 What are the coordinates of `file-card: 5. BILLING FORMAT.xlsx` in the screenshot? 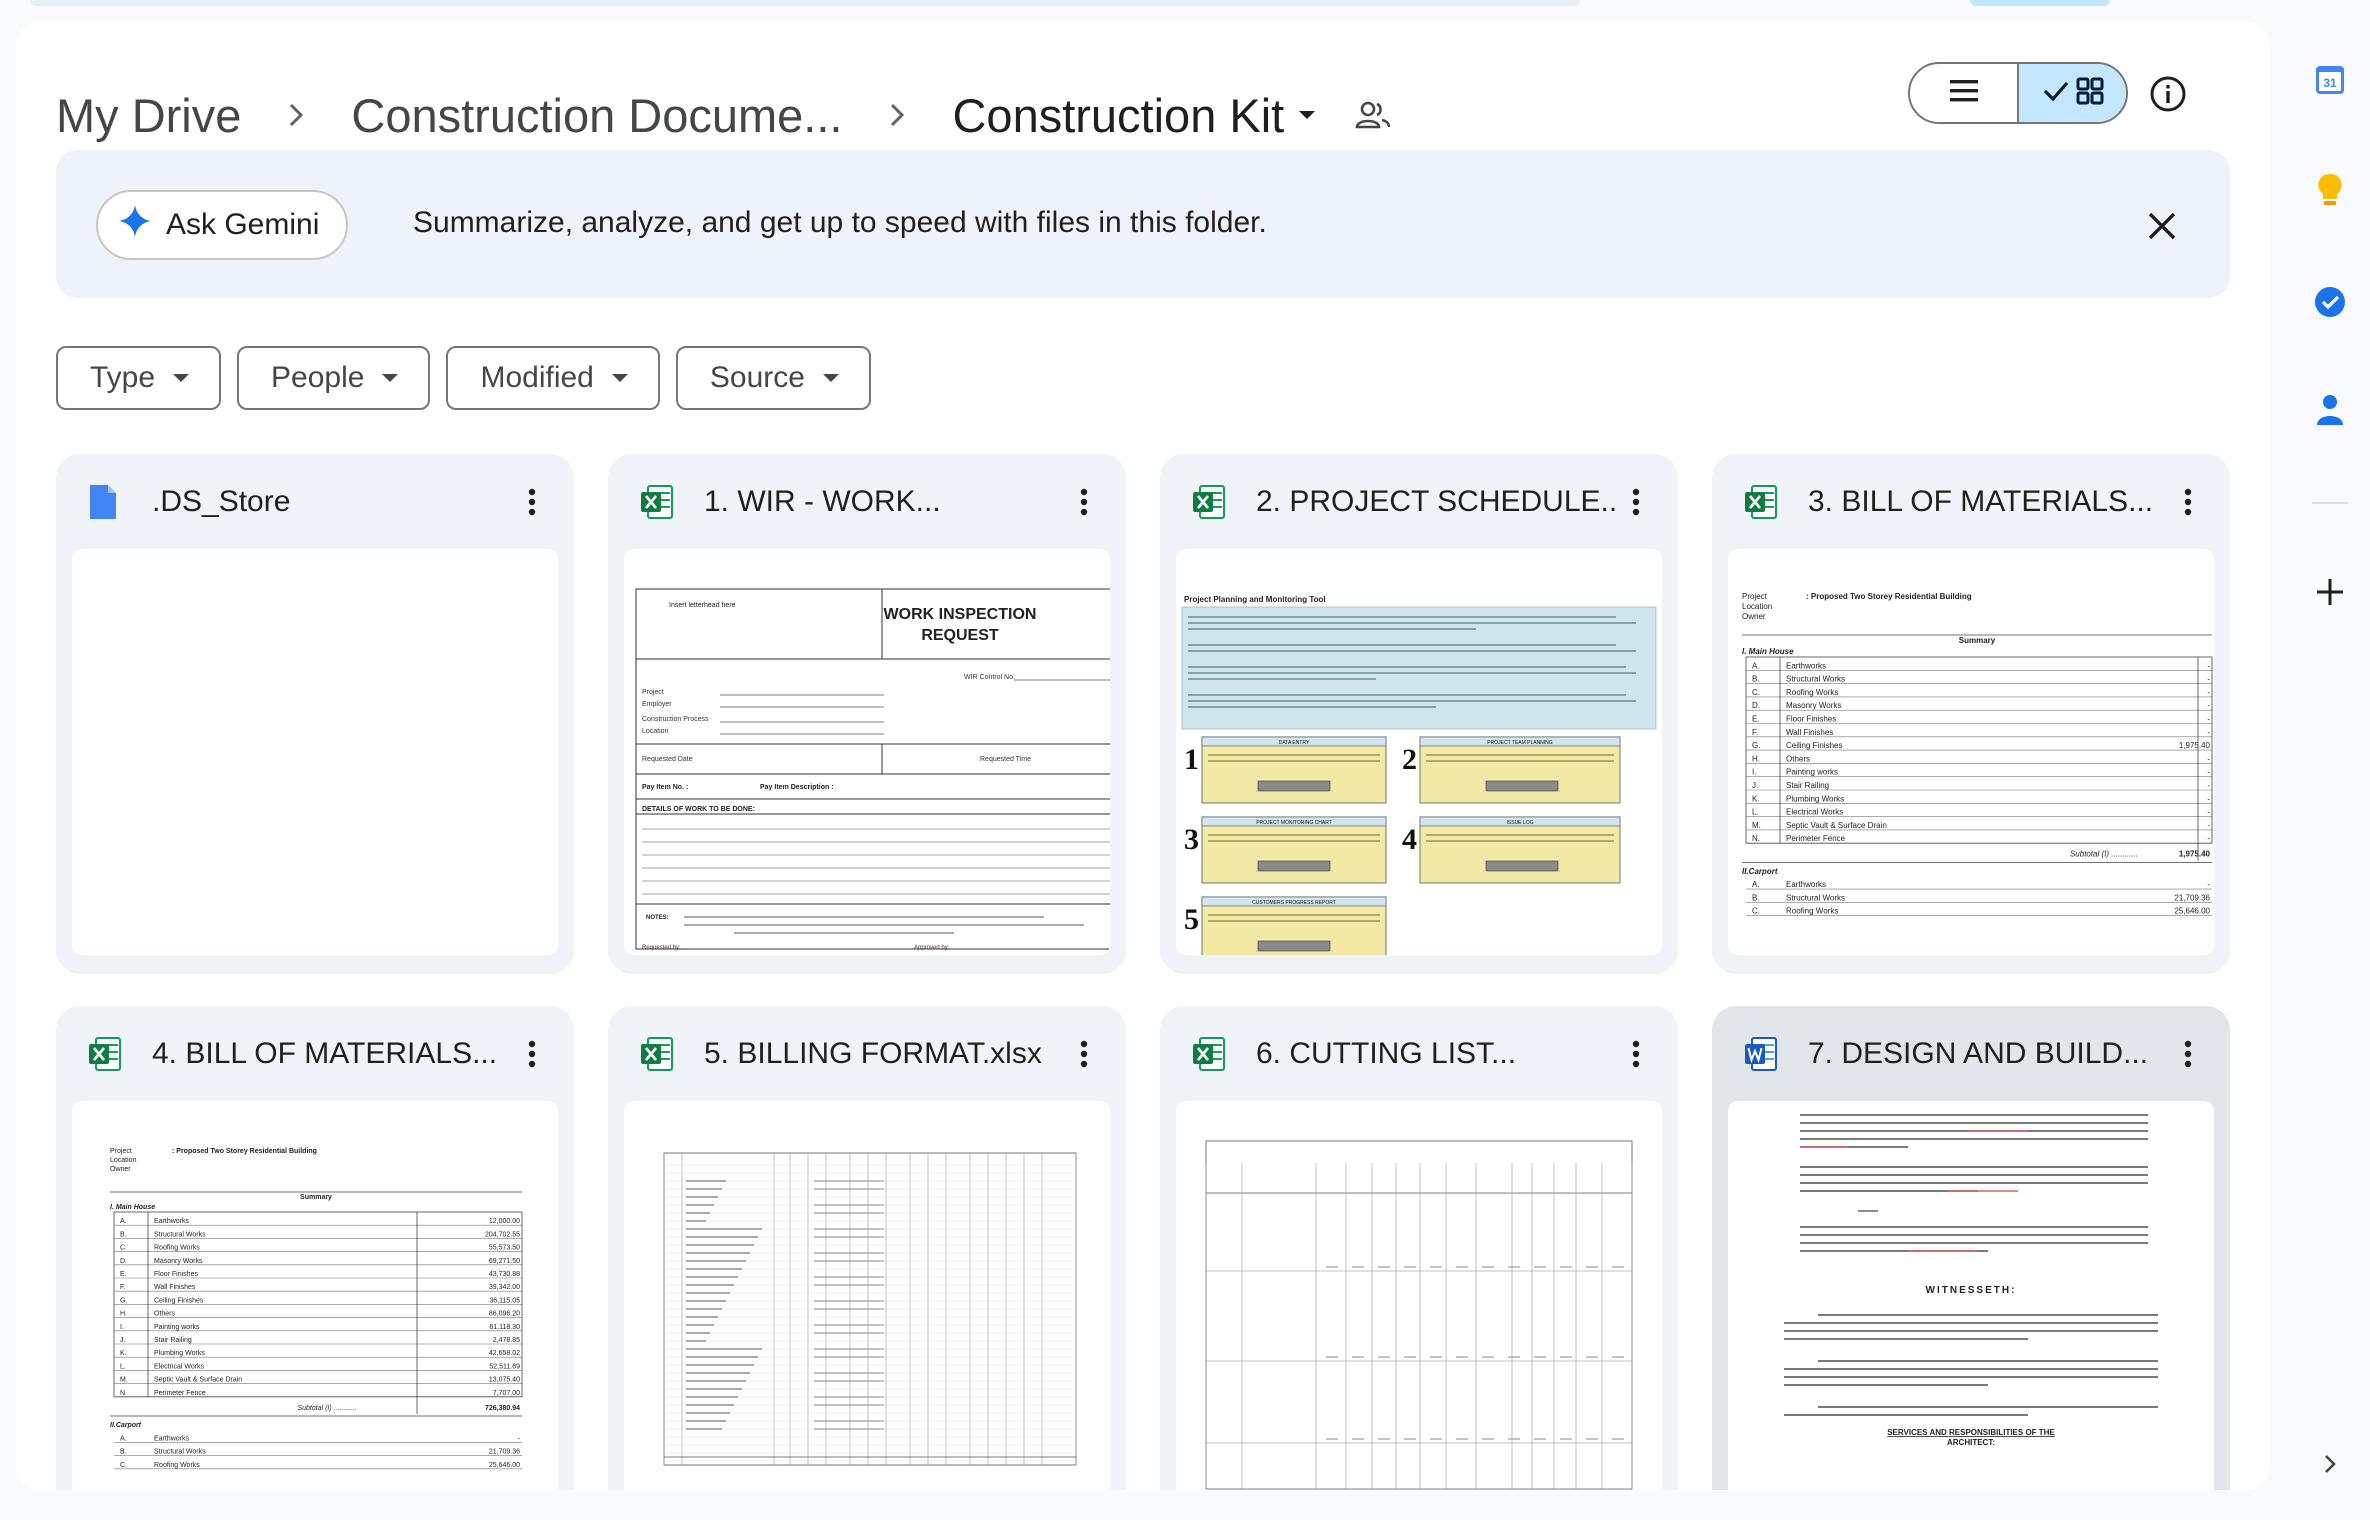 It's located at (867, 1248).